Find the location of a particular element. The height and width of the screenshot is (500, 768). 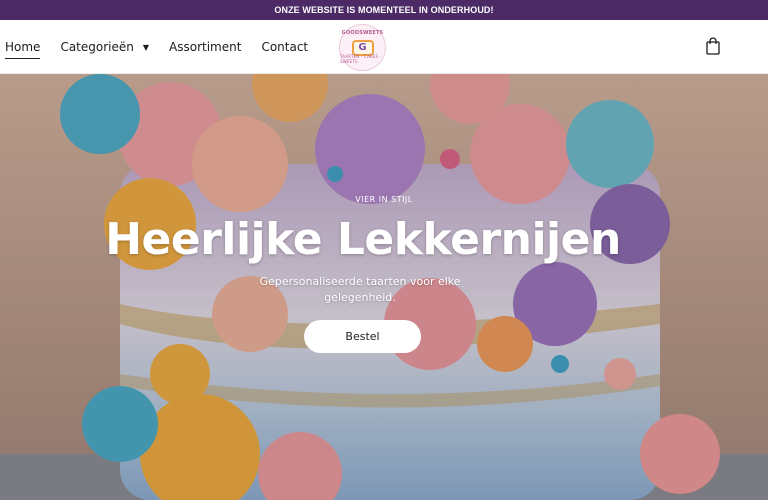

nav-assortment: Assortiment is located at coordinates (205, 47).